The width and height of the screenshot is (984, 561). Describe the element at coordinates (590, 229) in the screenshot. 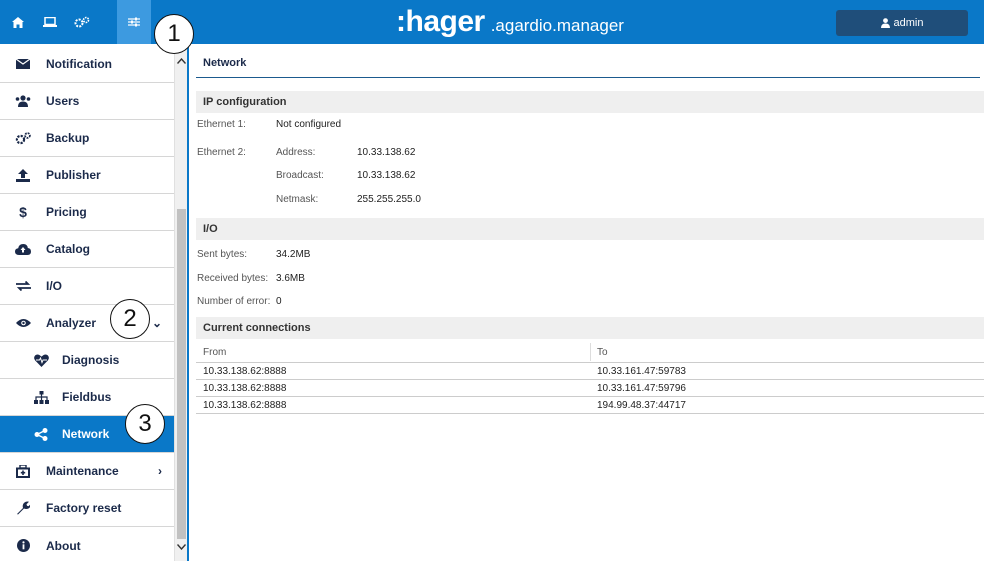

I see `section-io: I/O` at that location.